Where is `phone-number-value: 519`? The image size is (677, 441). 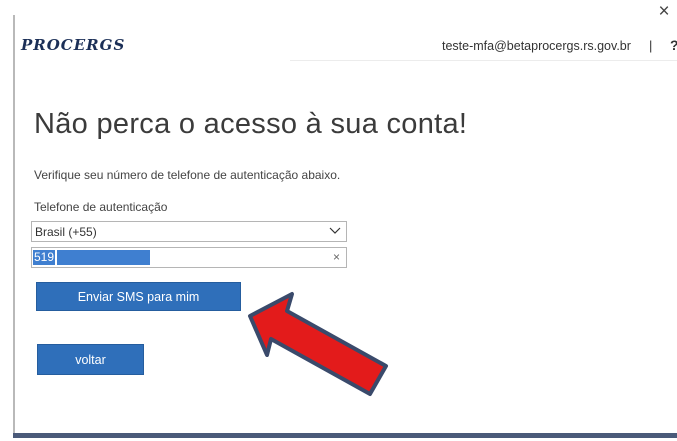
phone-number-value: 519 is located at coordinates (44, 257).